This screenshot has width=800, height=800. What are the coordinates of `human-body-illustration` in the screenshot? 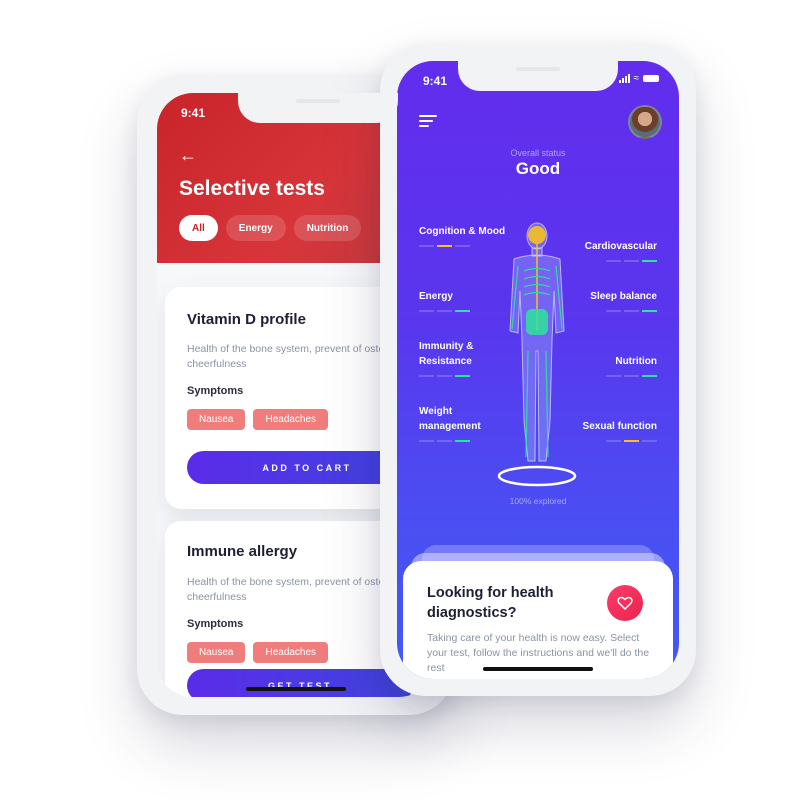 It's located at (537, 356).